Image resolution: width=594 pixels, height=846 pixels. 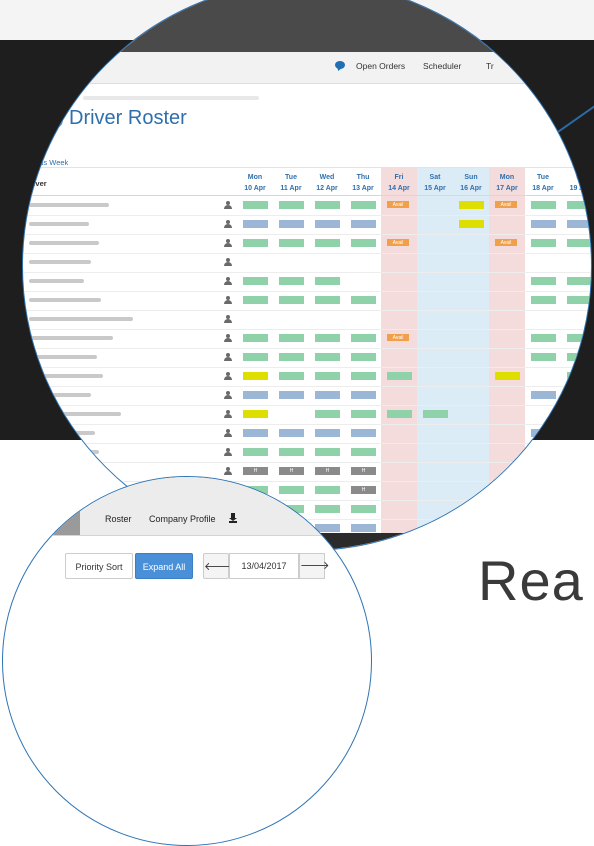 I want to click on table-row: Avail Avail, so click(x=307, y=206).